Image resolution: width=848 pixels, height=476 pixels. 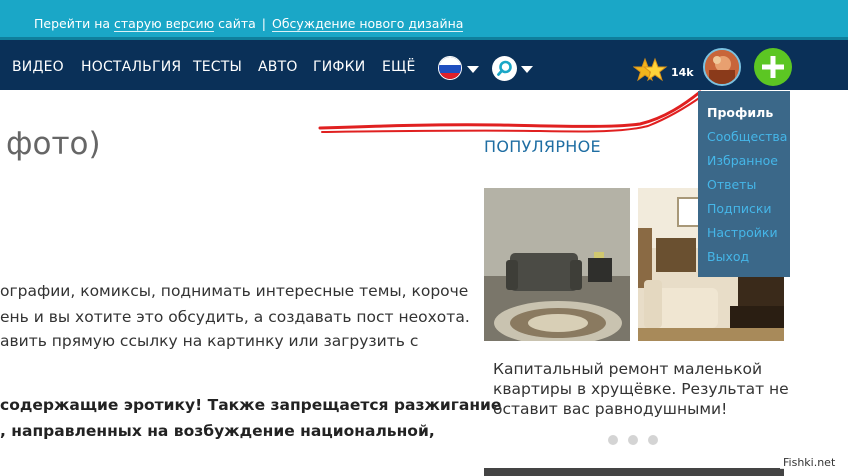 I want to click on menu-item-subscriptions: Подписки, so click(x=739, y=208).